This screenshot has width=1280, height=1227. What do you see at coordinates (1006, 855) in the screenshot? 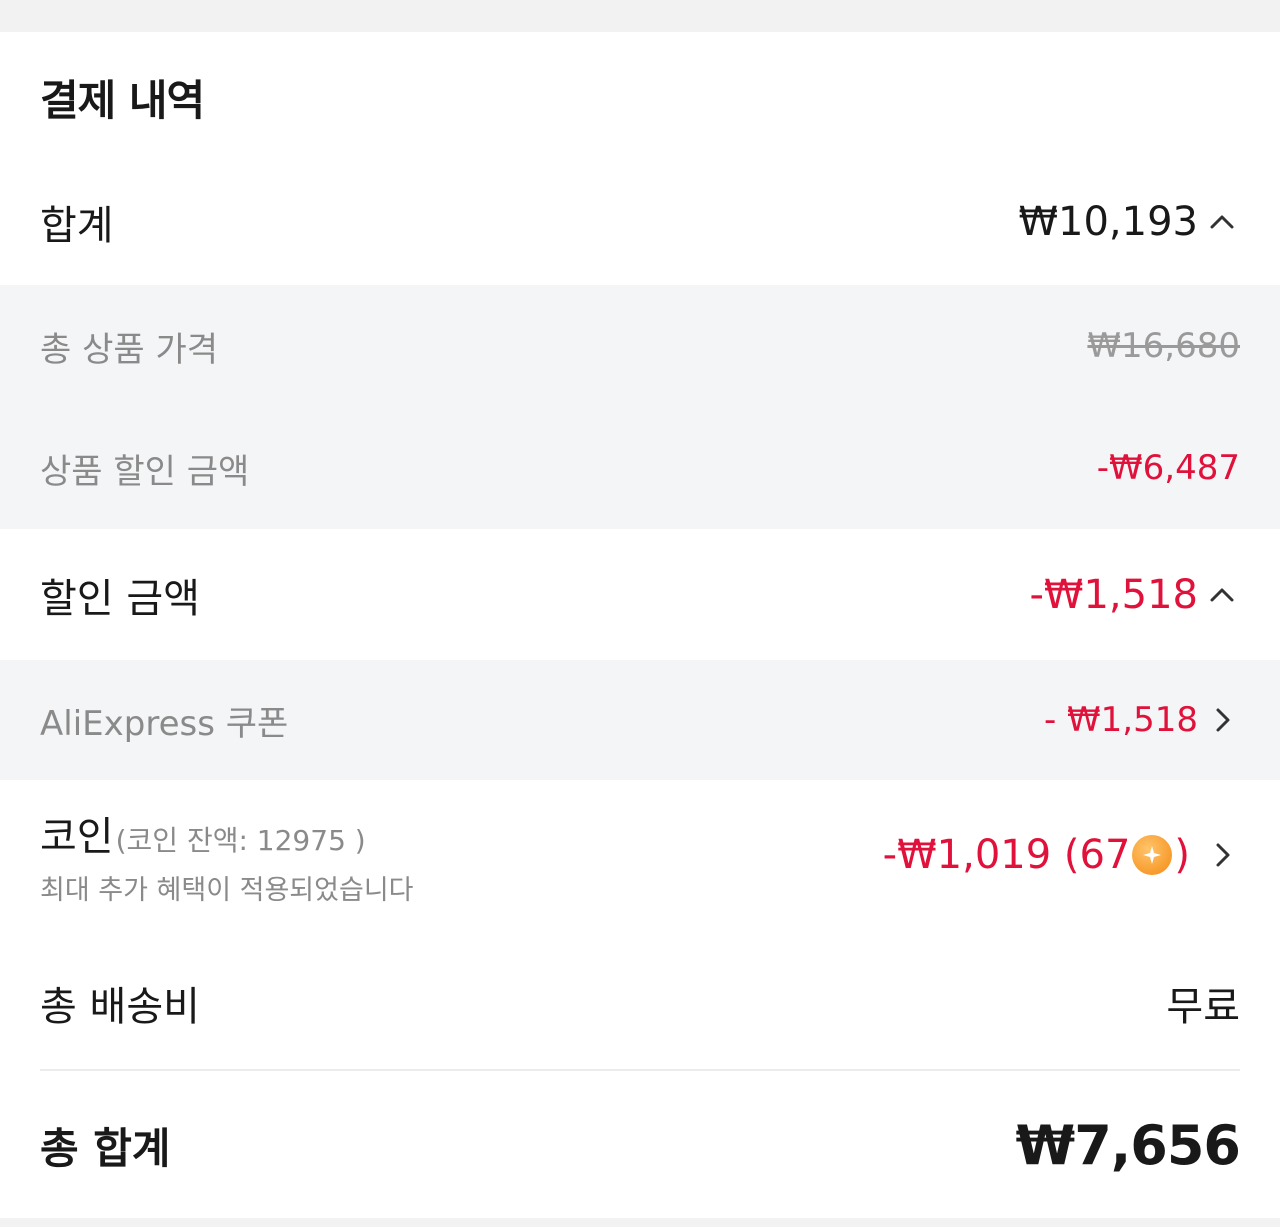
I see `coins-value: -₩1,019 (67` at bounding box center [1006, 855].